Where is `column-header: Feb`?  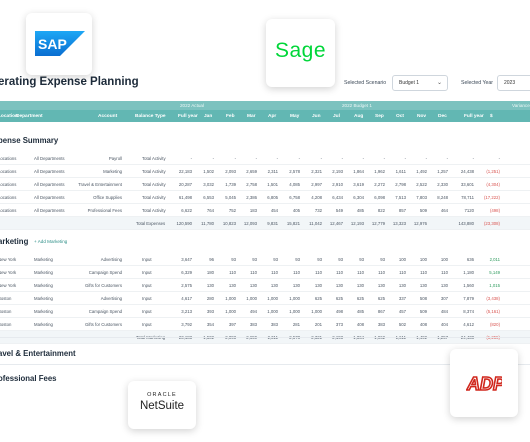
column-header: Feb is located at coordinates (230, 116).